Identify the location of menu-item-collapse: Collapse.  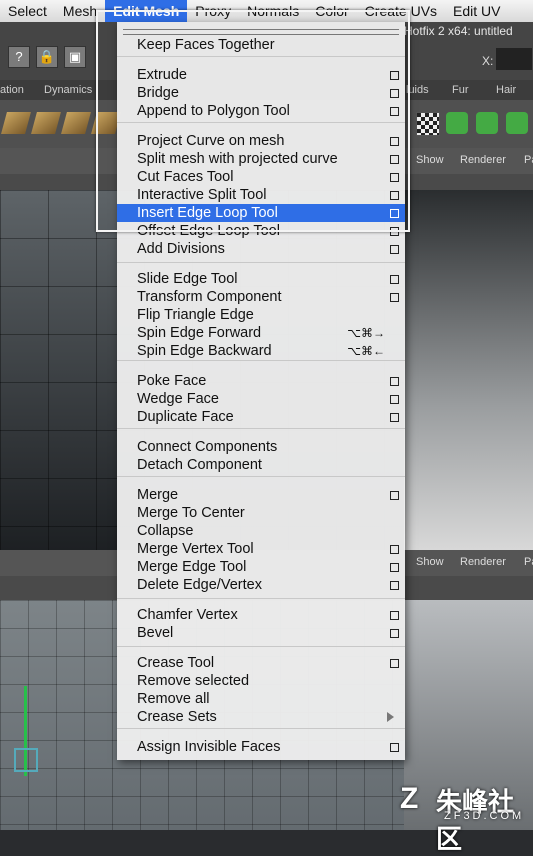
(261, 531).